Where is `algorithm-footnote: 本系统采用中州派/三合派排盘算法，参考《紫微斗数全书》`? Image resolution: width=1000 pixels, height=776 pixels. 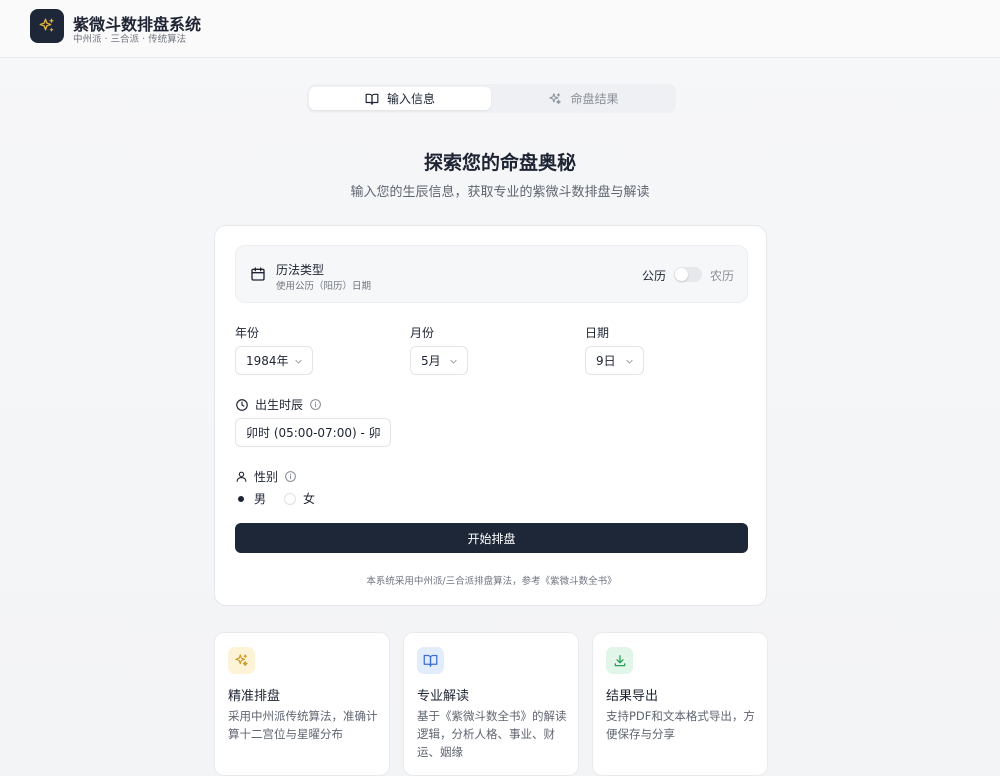 algorithm-footnote: 本系统采用中州派/三合派排盘算法，参考《紫微斗数全书》 is located at coordinates (491, 581).